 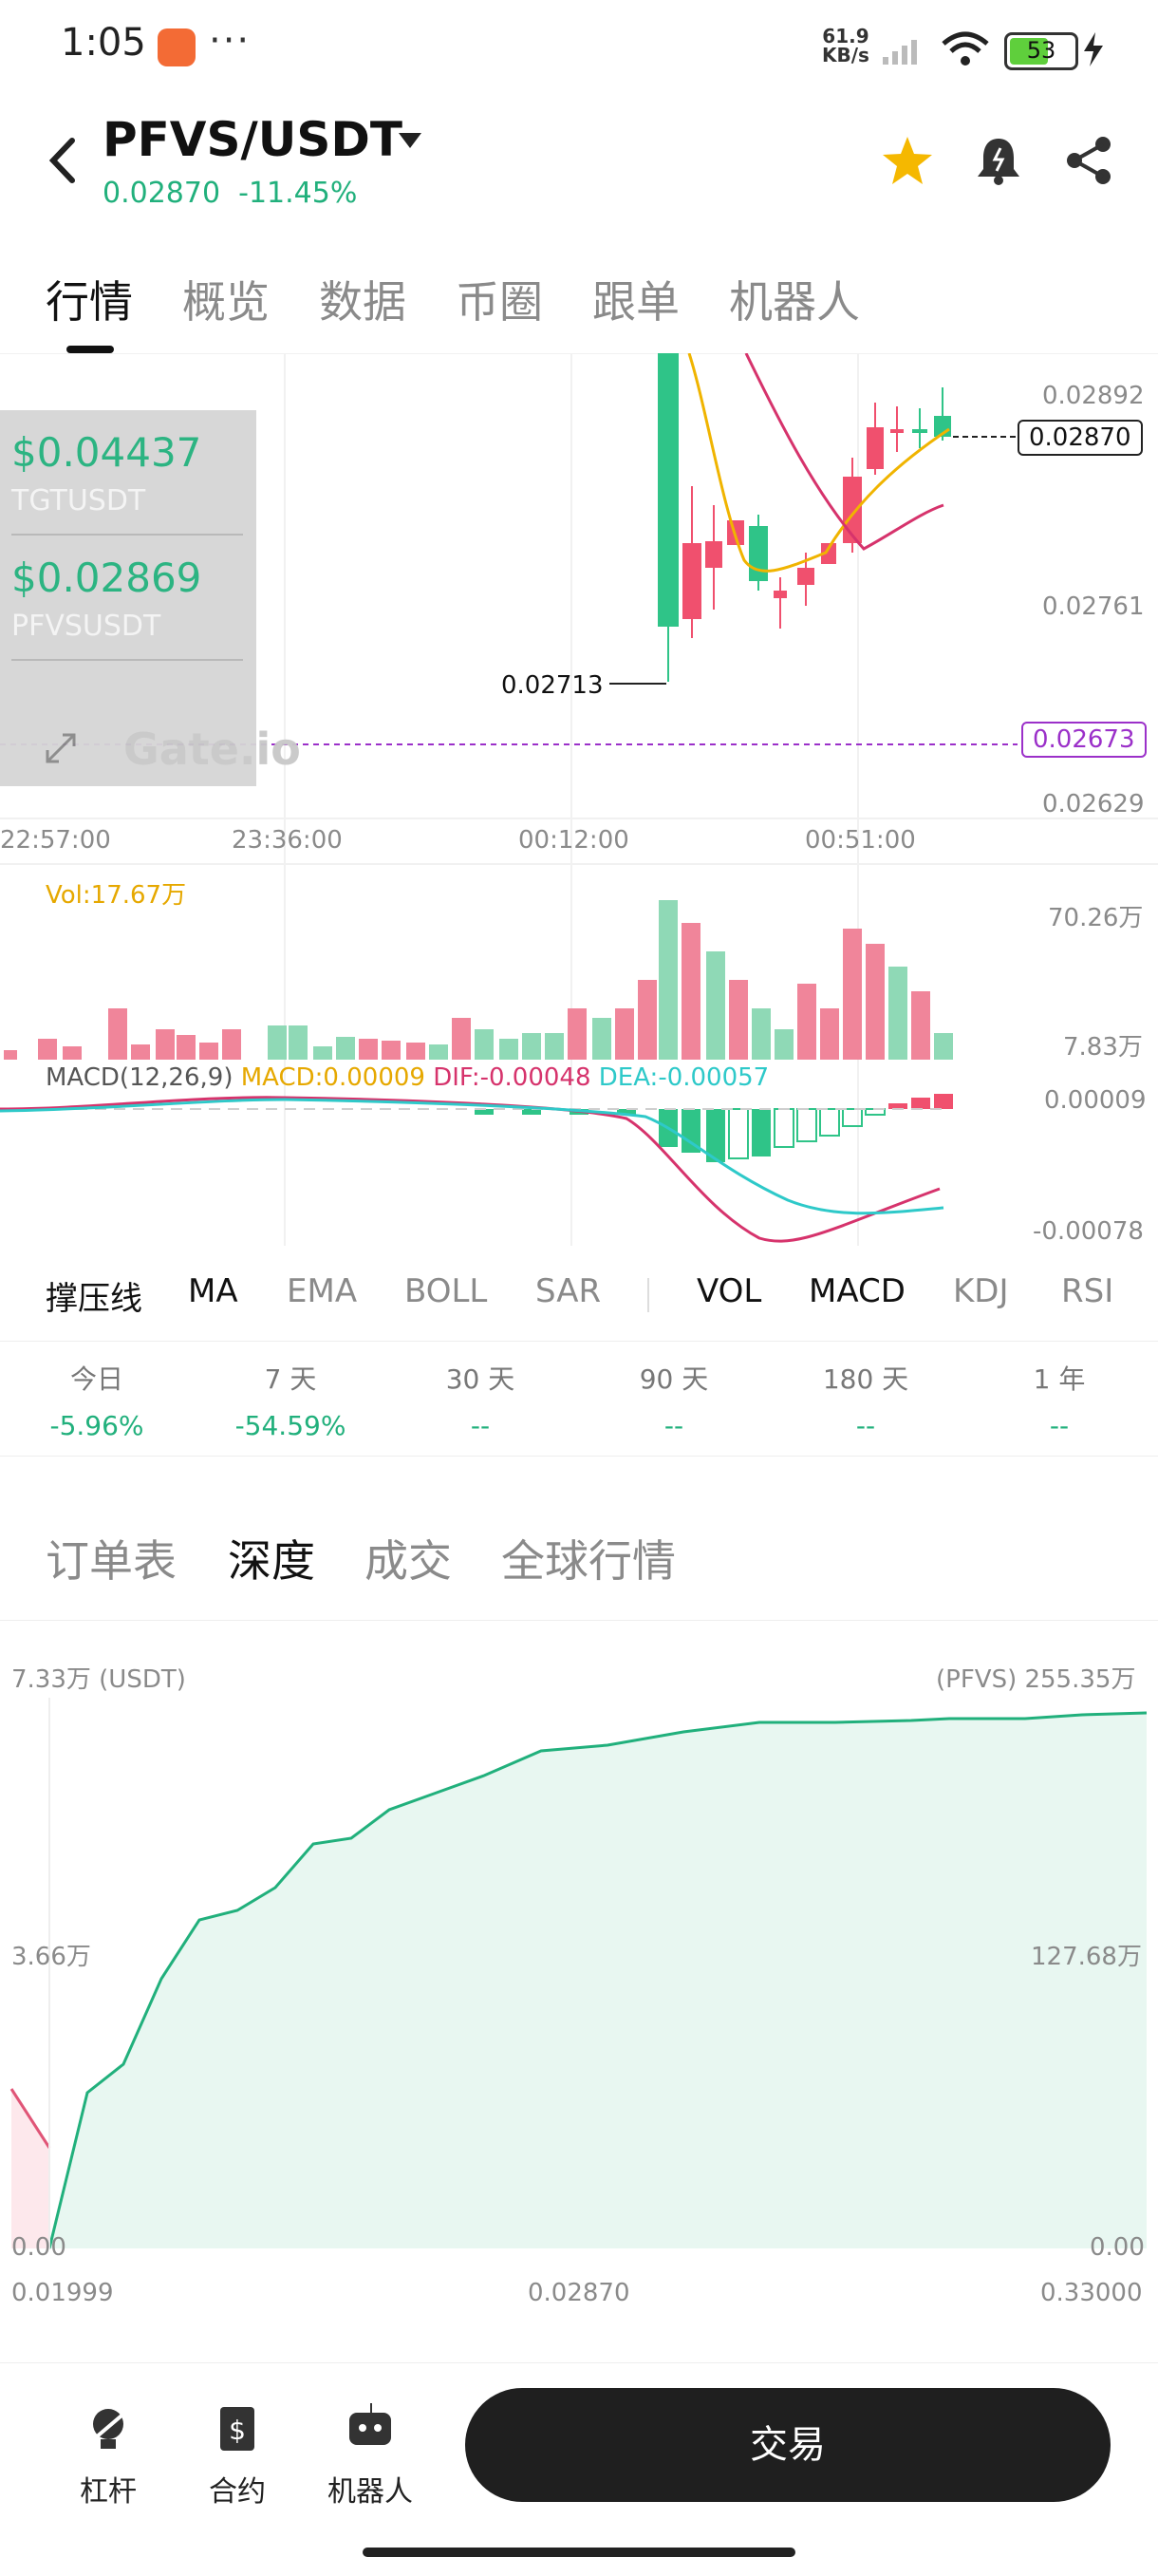 I want to click on charging-icon, so click(x=1093, y=49).